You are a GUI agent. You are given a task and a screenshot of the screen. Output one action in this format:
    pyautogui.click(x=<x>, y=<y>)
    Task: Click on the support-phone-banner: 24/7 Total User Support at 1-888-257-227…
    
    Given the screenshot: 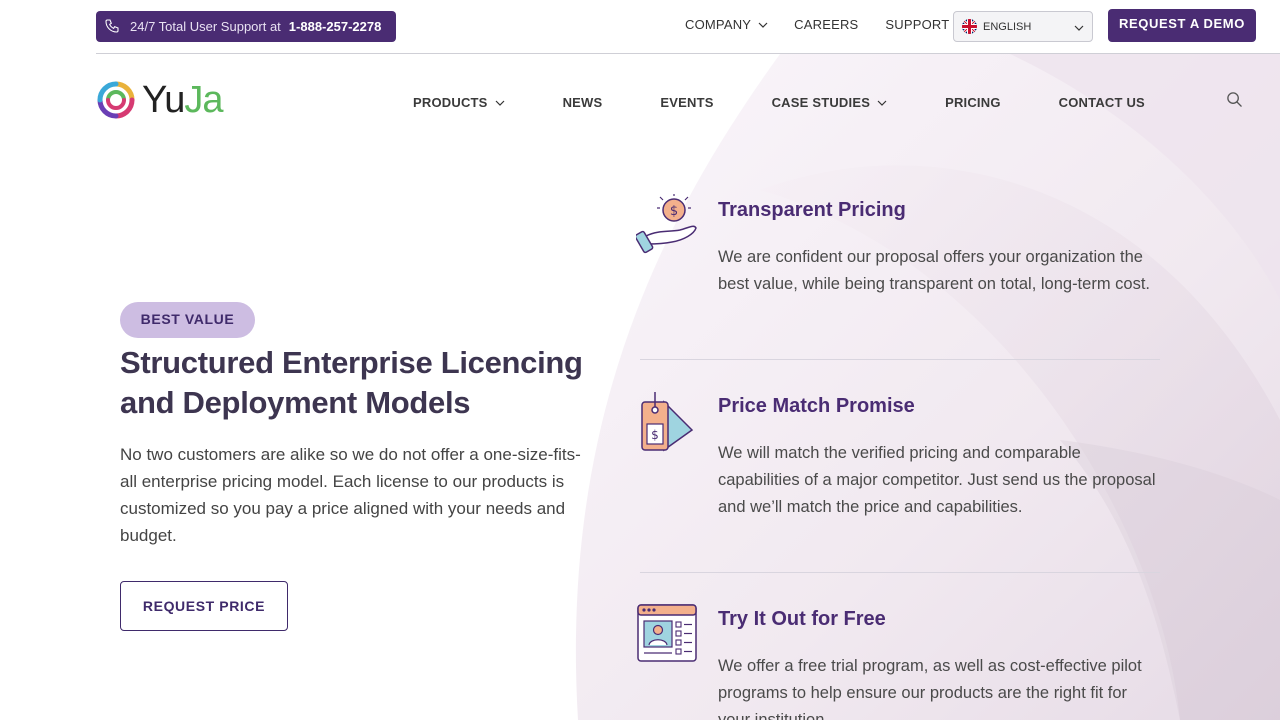 What is the action you would take?
    pyautogui.click(x=246, y=26)
    